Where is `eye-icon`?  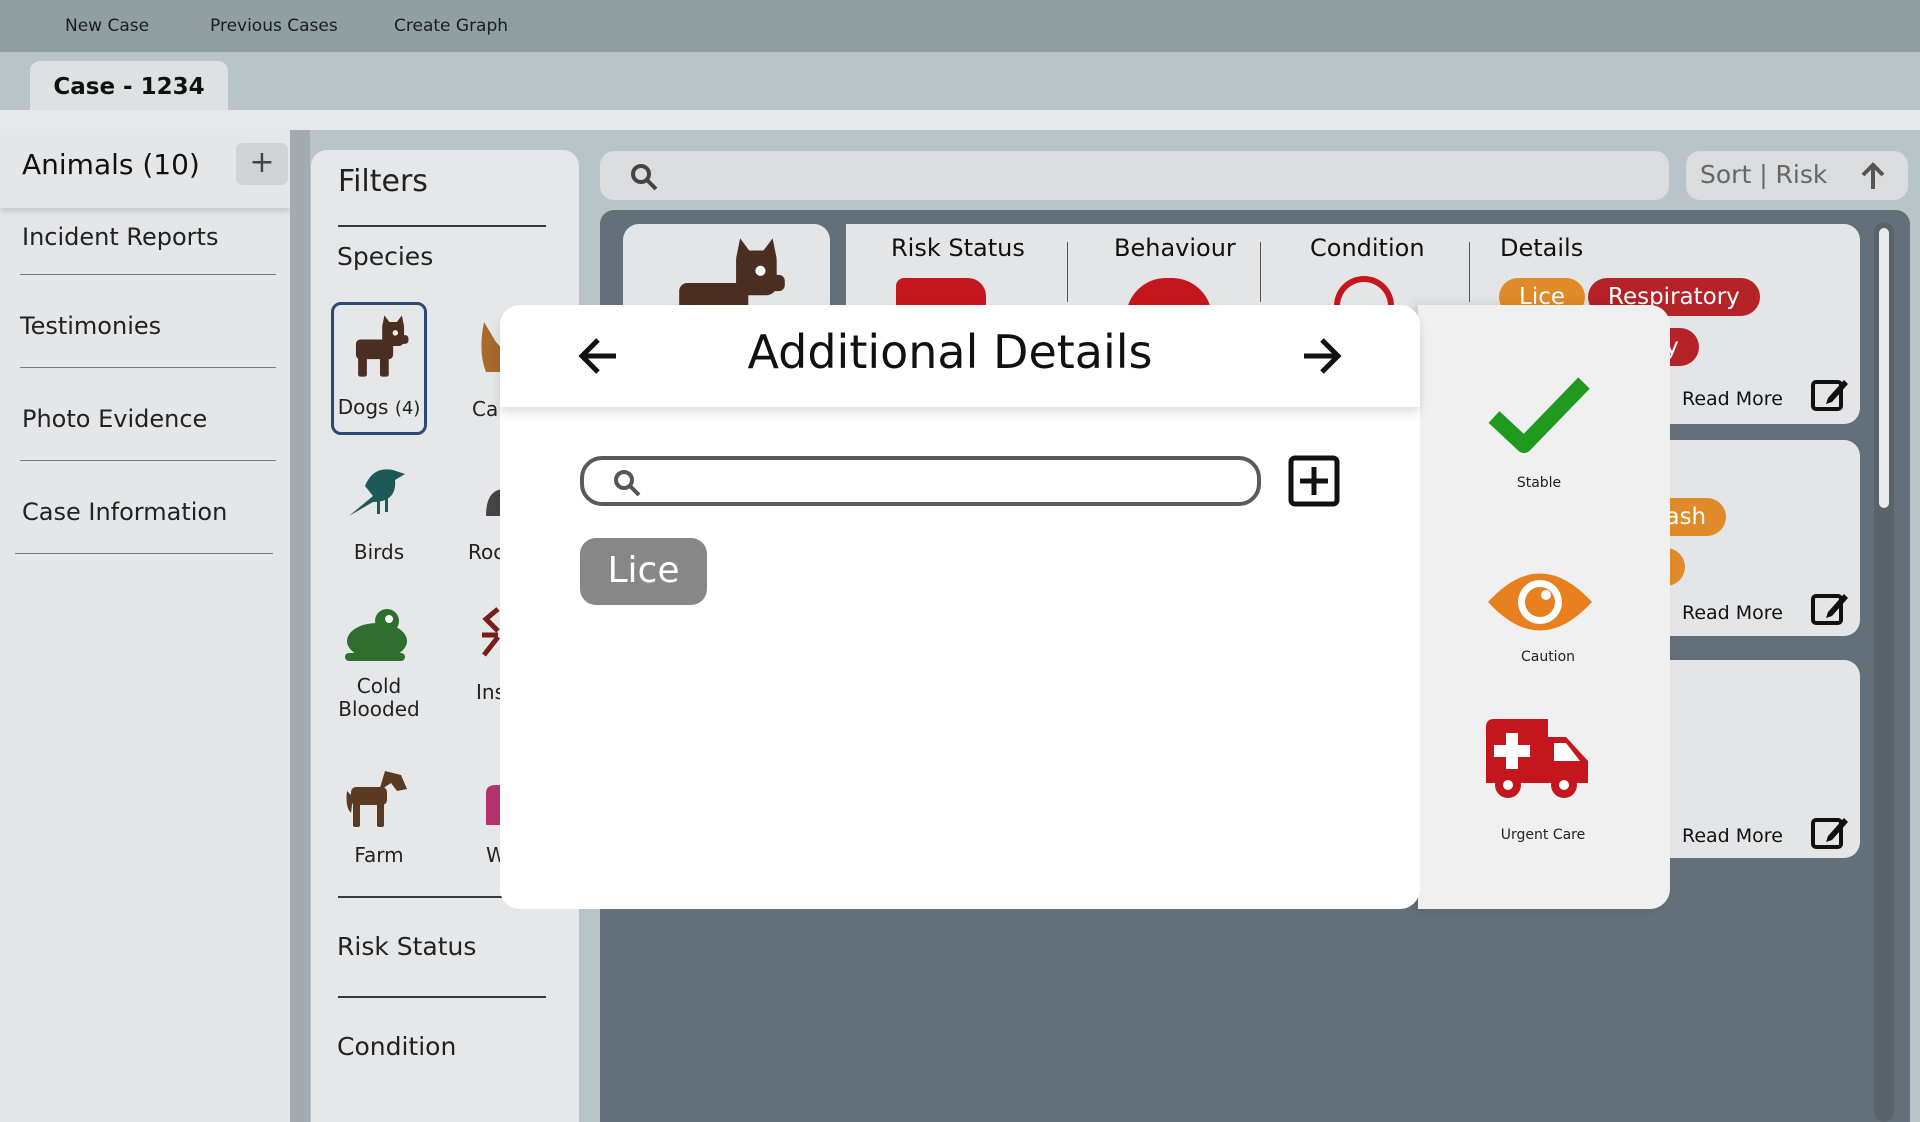 eye-icon is located at coordinates (1540, 602).